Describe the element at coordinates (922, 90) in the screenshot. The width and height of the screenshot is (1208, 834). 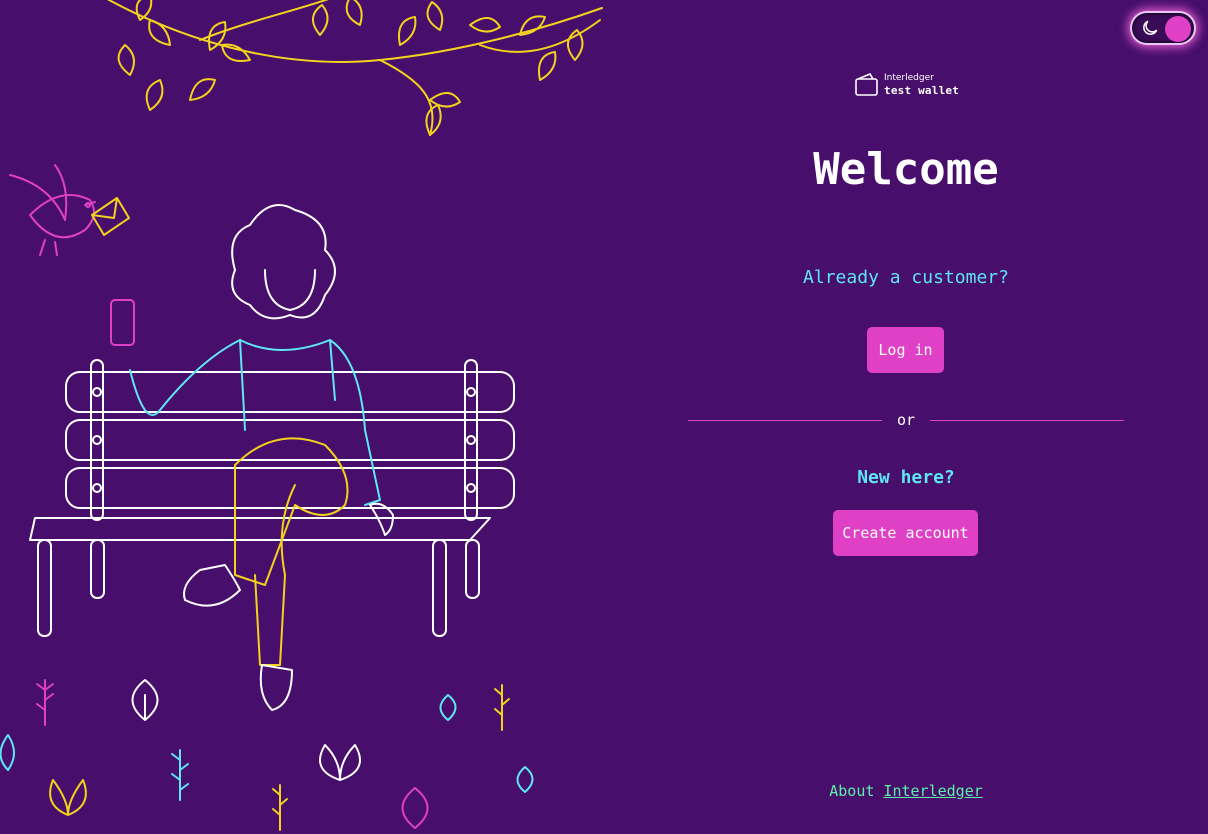
I see `brand-main-text: test wallet` at that location.